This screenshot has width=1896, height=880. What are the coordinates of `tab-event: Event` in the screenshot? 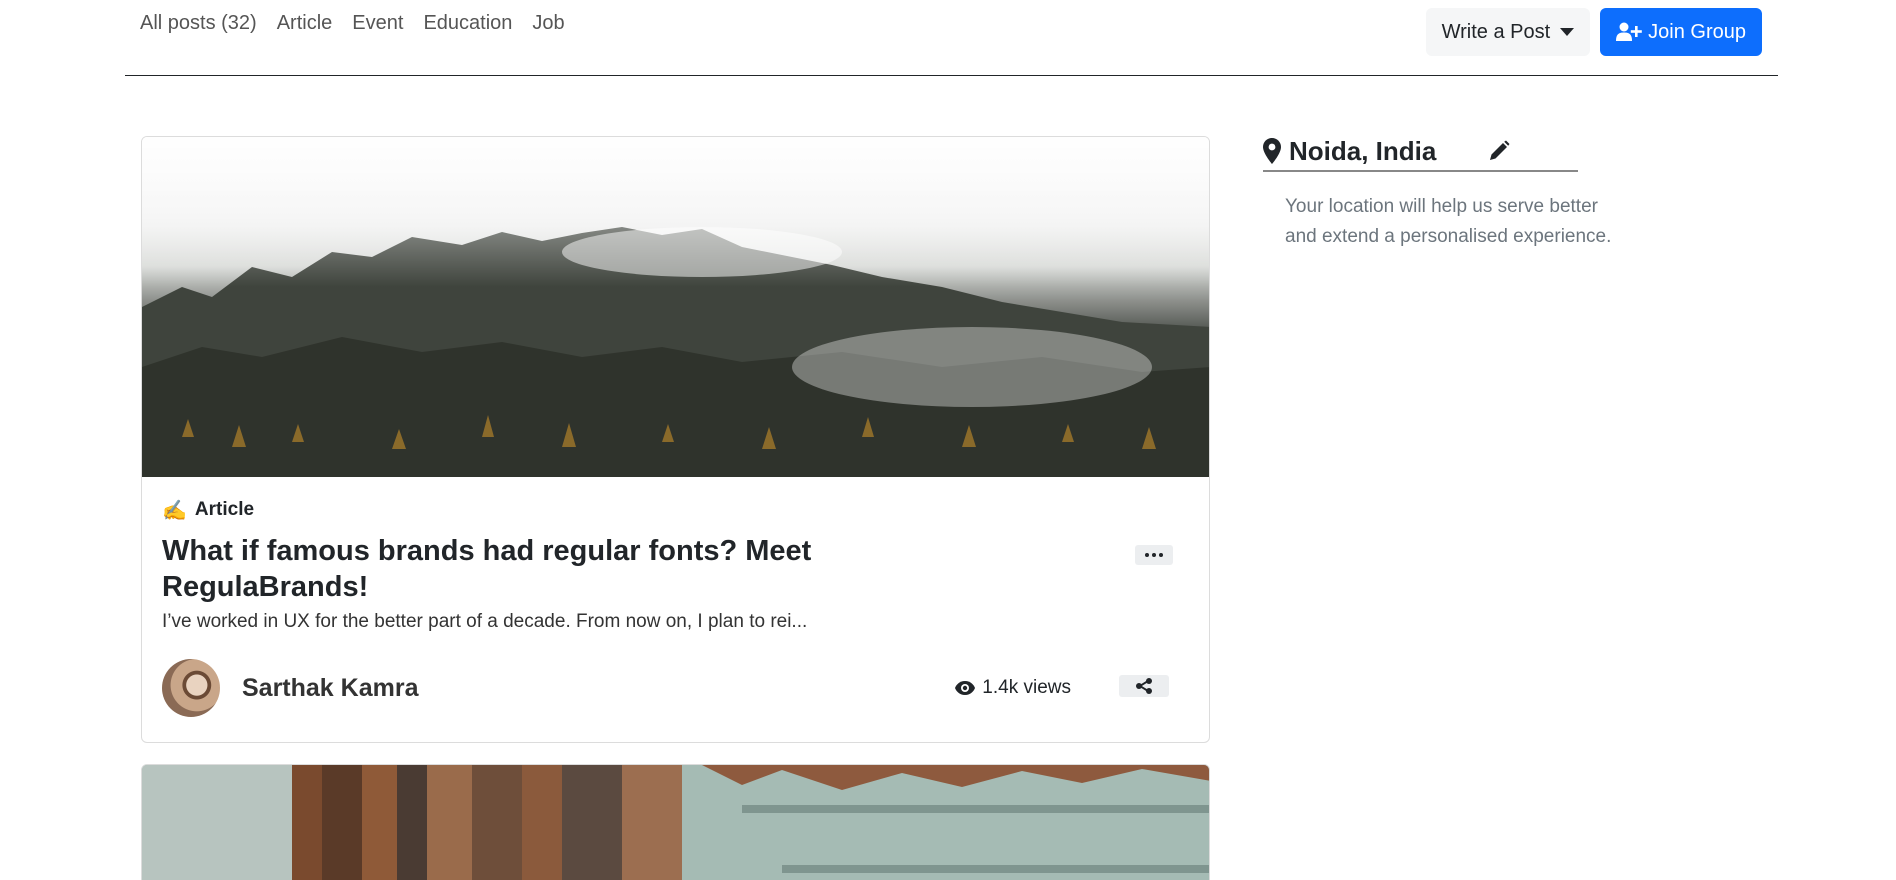 It's located at (377, 23).